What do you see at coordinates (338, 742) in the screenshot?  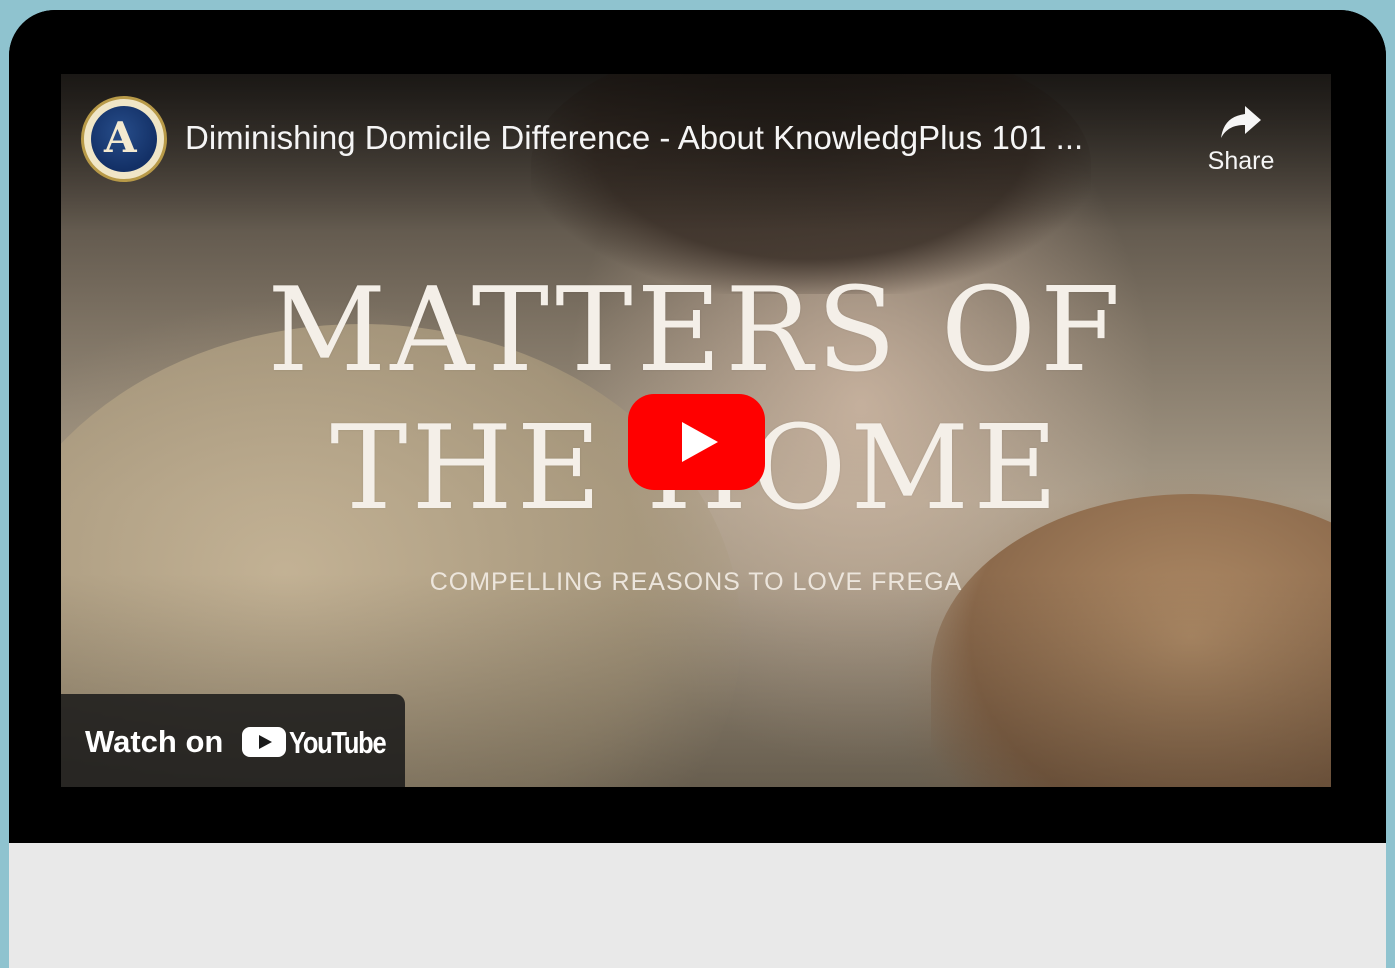 I see `youtube-wordmark: YouTube` at bounding box center [338, 742].